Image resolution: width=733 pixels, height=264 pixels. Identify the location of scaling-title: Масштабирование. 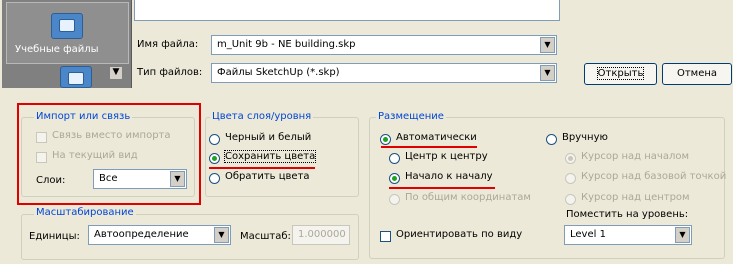
(85, 212).